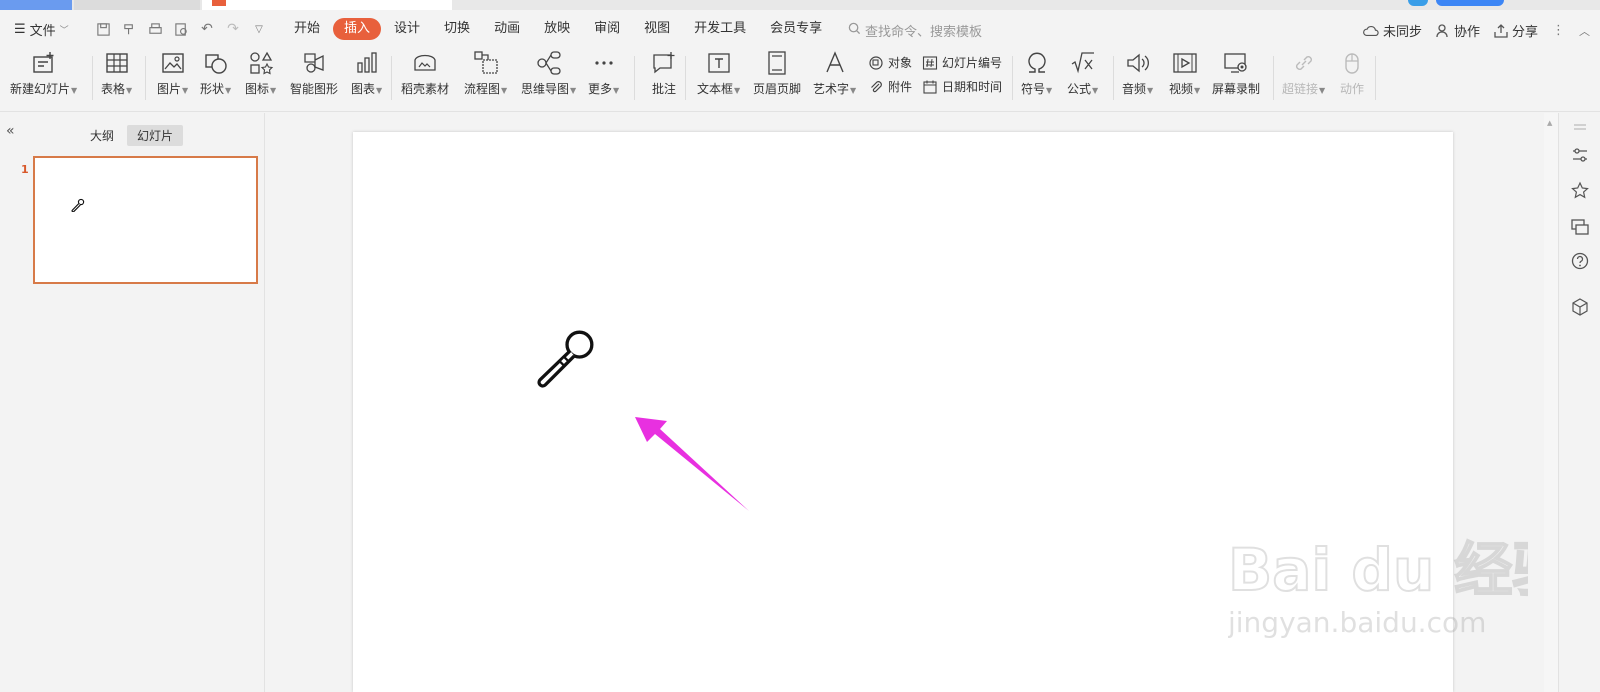 This screenshot has width=1600, height=692. I want to click on sliders-icon, so click(1580, 155).